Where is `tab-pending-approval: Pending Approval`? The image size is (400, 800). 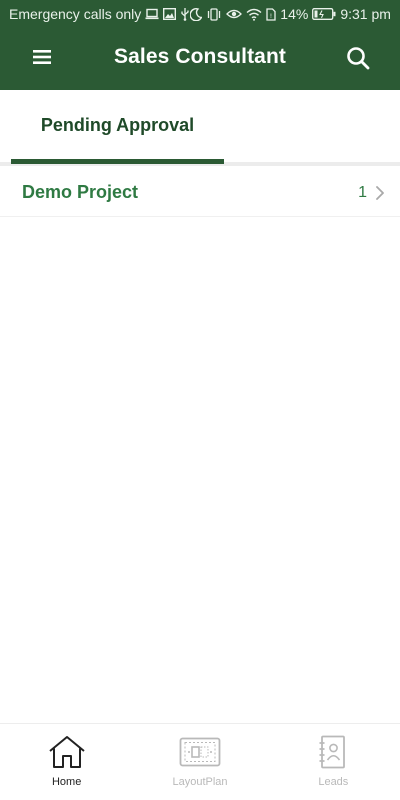
tab-pending-approval: Pending Approval is located at coordinates (117, 127).